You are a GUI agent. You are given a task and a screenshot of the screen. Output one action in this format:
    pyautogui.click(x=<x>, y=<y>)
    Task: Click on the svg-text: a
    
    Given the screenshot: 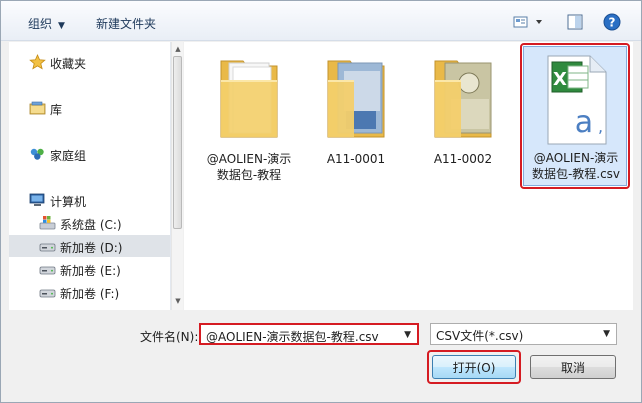 What is the action you would take?
    pyautogui.click(x=584, y=122)
    